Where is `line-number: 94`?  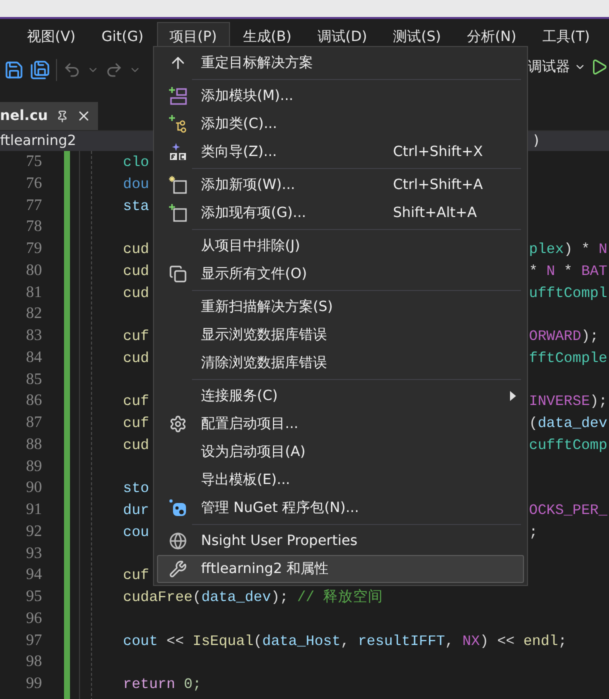
line-number: 94 is located at coordinates (34, 575).